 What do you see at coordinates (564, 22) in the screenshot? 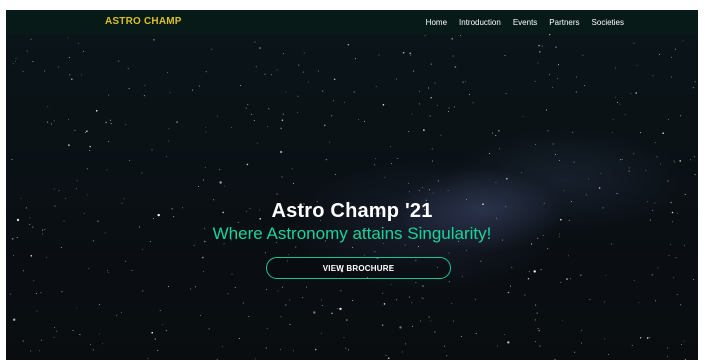
I see `nav-link-partners: Partners` at bounding box center [564, 22].